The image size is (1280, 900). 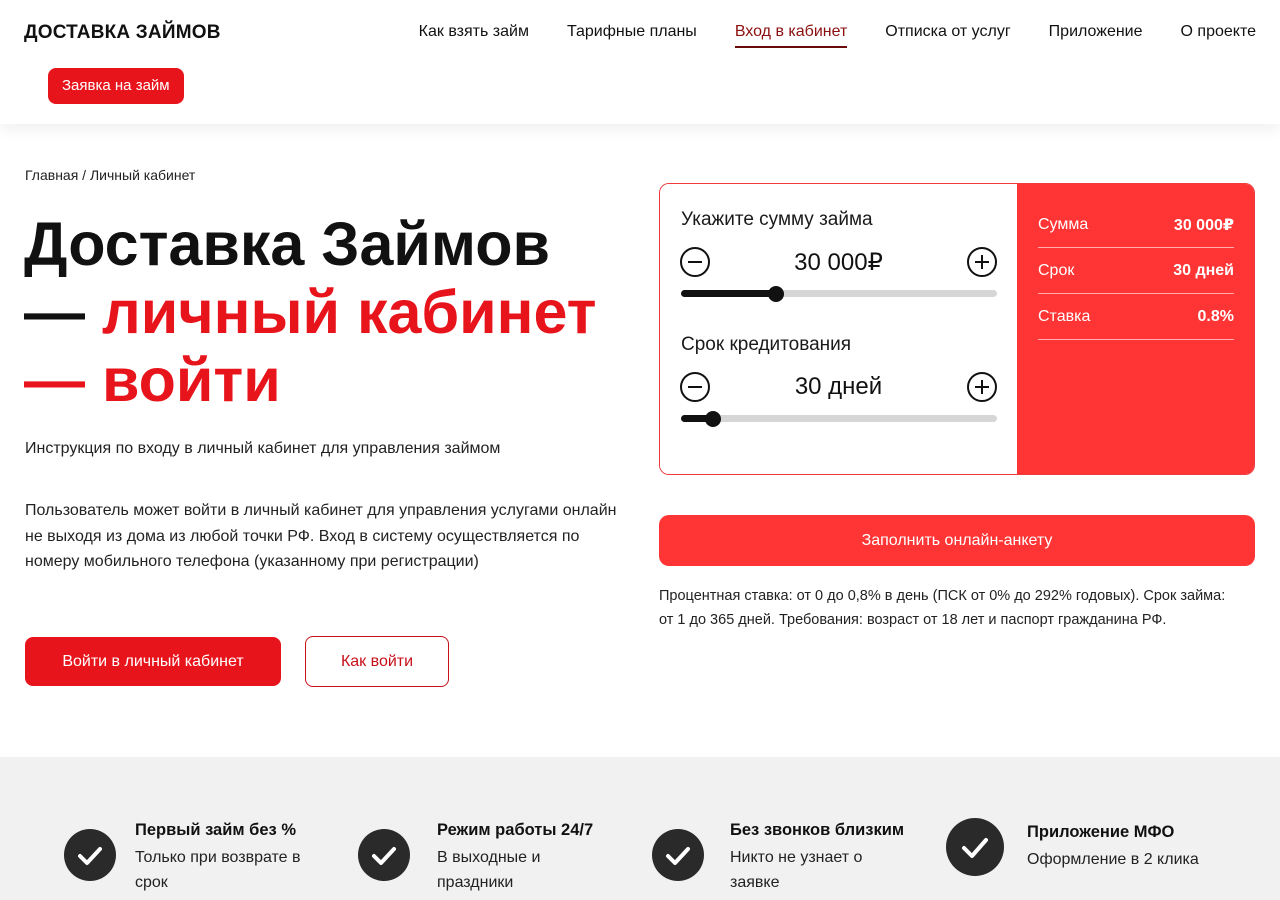 I want to click on summary-label: Срок, so click(x=1056, y=270).